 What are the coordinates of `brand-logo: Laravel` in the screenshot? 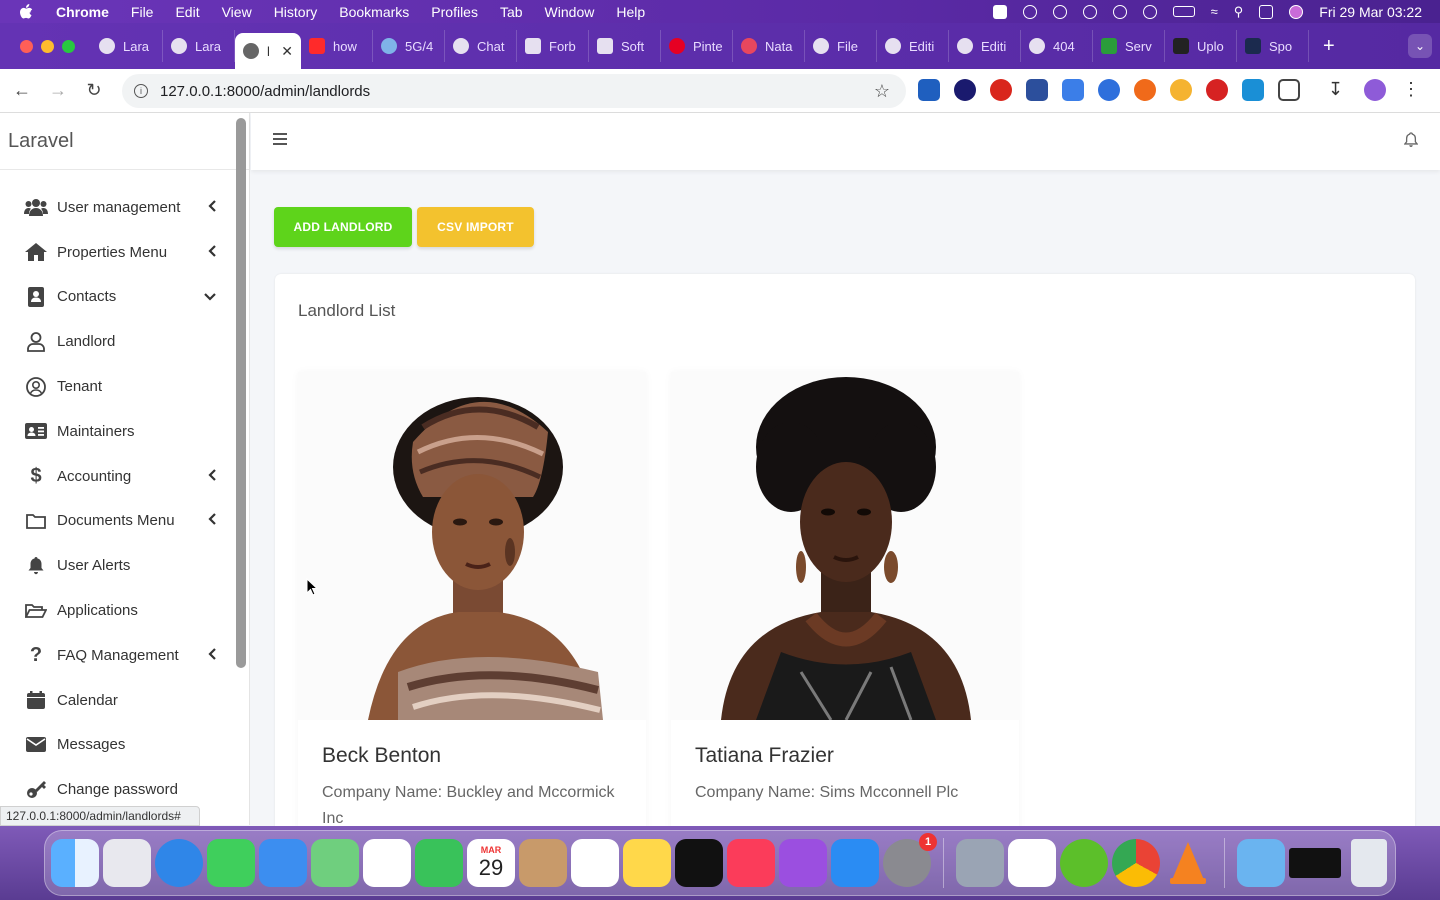 It's located at (124, 141).